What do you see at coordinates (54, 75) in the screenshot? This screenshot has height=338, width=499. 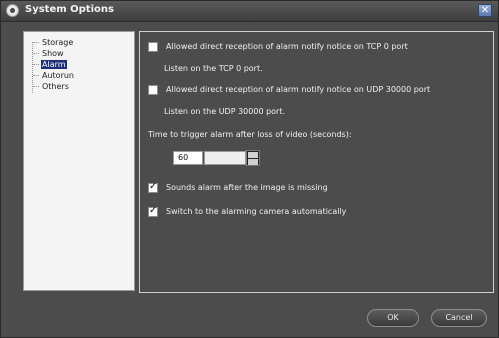 I see `tree-item-autorun: Autorun` at bounding box center [54, 75].